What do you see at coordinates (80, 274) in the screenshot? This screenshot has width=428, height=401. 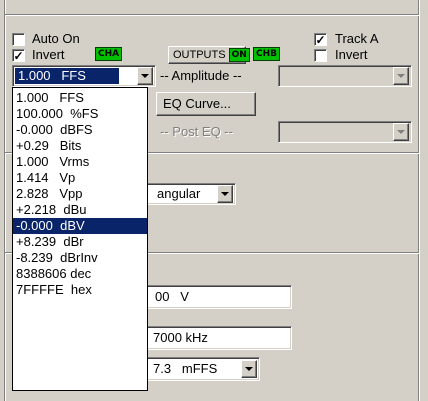 I see `dropdown-option: 8388606 dec` at bounding box center [80, 274].